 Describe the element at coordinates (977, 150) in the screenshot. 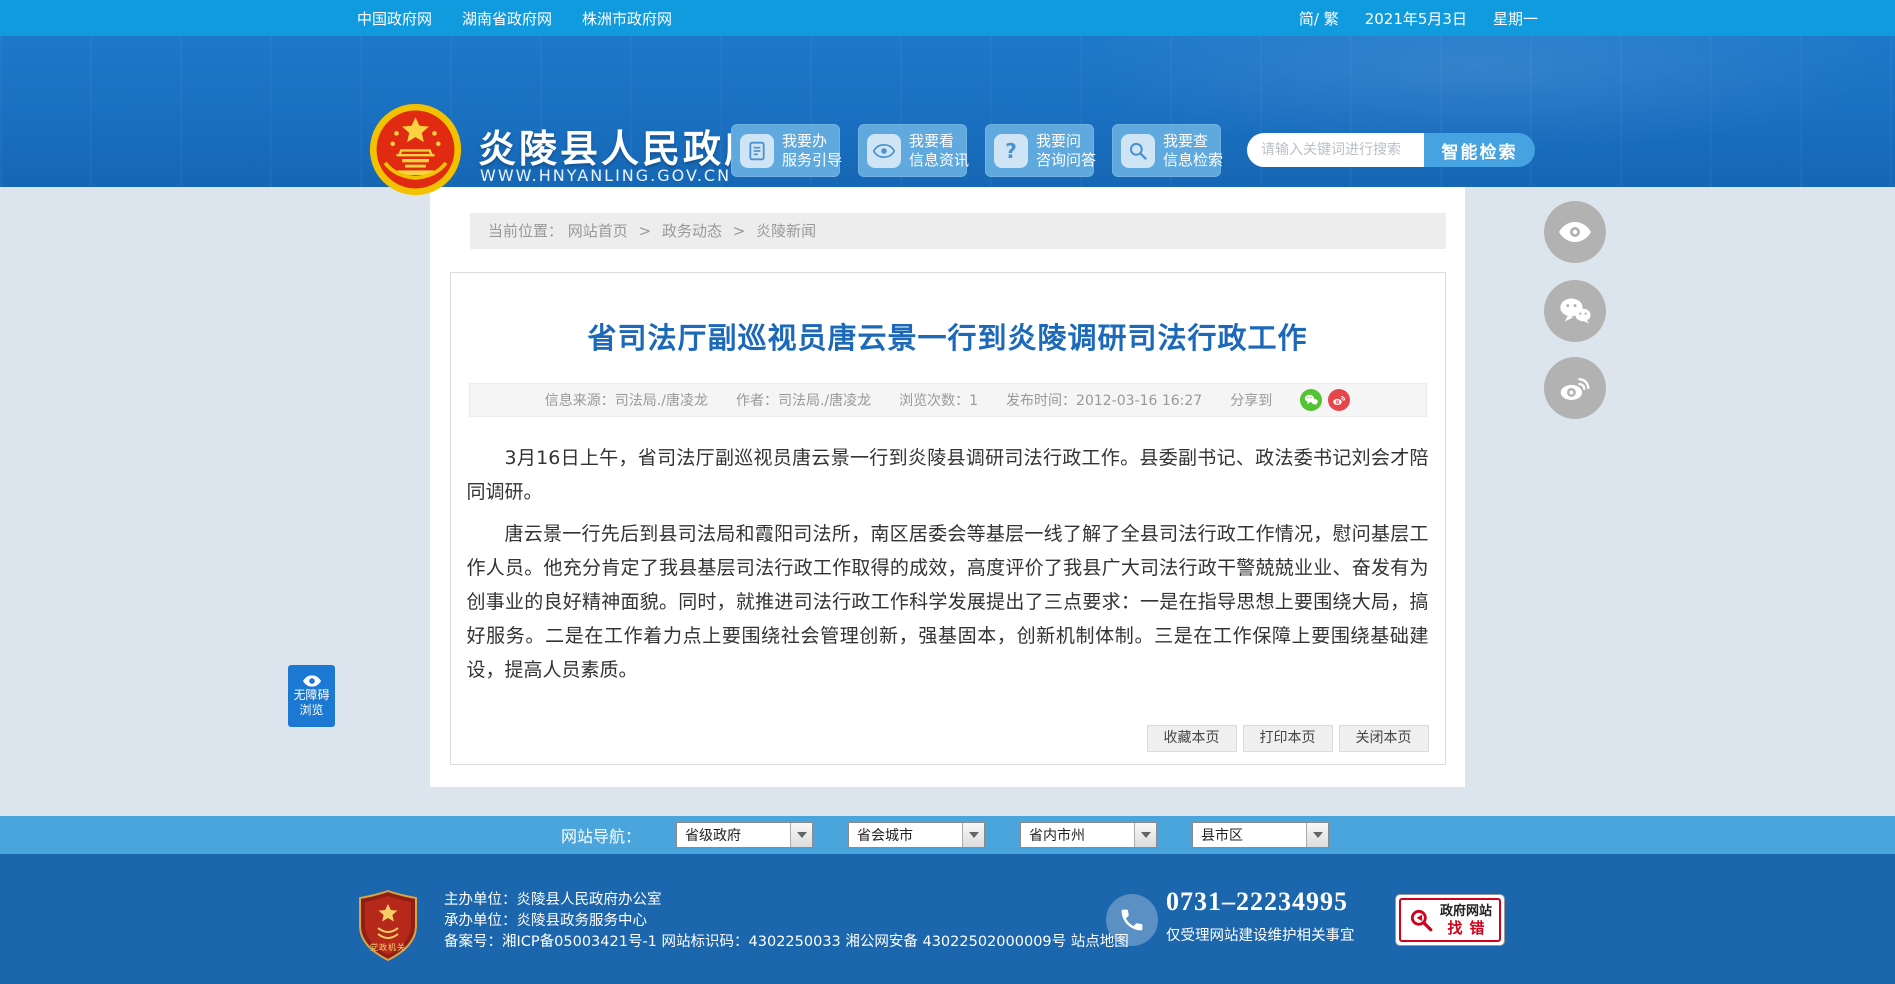

I see `quick-service-buttons: 我要办 服务引导 我要看 信息资讯 ? 我要问 咨询问答 我要查 信息检索` at that location.